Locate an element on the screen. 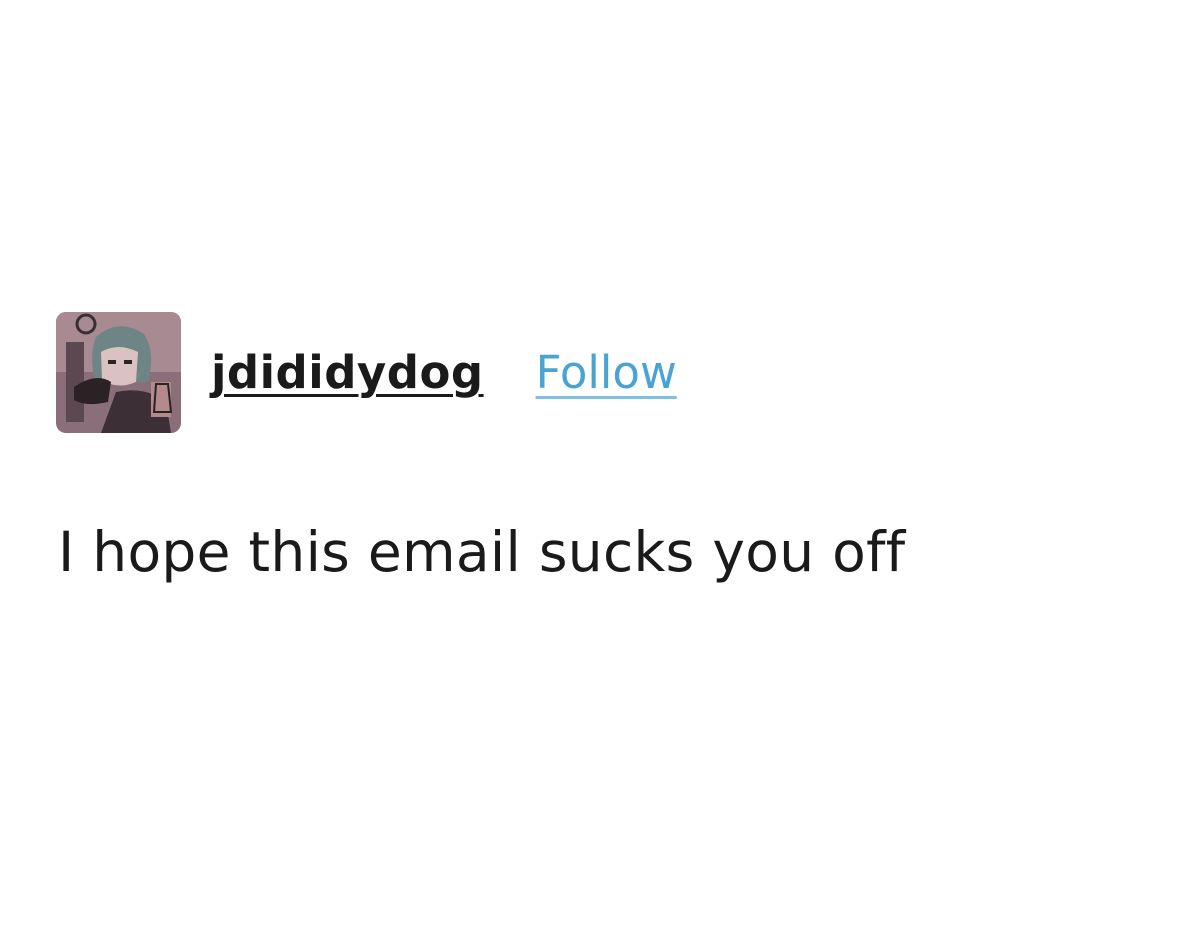 Image resolution: width=1179 pixels, height=934 pixels. post-header: jdididydog Follow is located at coordinates (366, 372).